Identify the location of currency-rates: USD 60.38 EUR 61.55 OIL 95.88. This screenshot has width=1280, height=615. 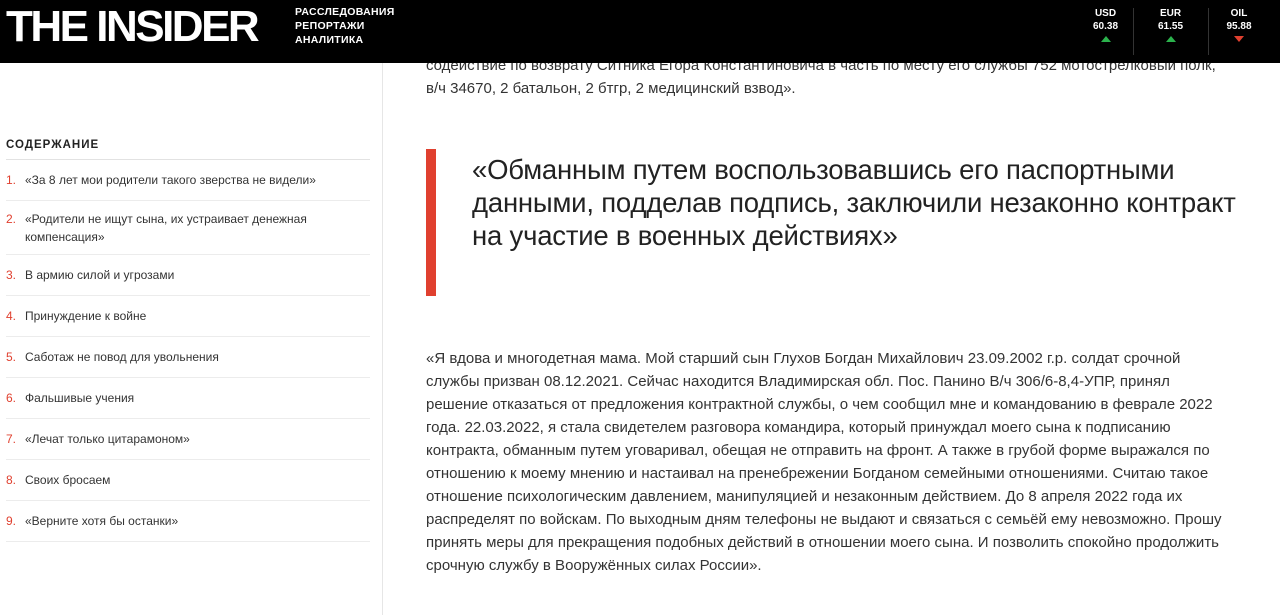
(1174, 31).